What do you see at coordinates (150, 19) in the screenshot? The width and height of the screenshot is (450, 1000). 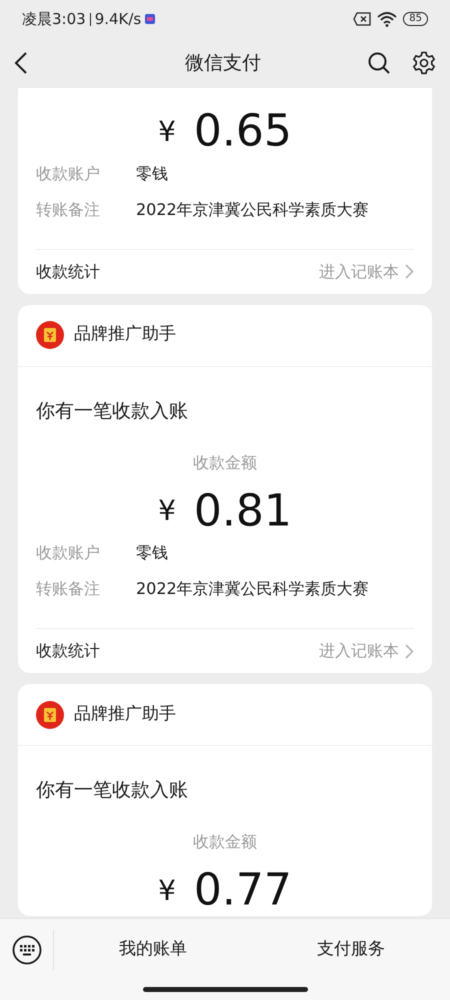 I see `app-notification-icon` at bounding box center [150, 19].